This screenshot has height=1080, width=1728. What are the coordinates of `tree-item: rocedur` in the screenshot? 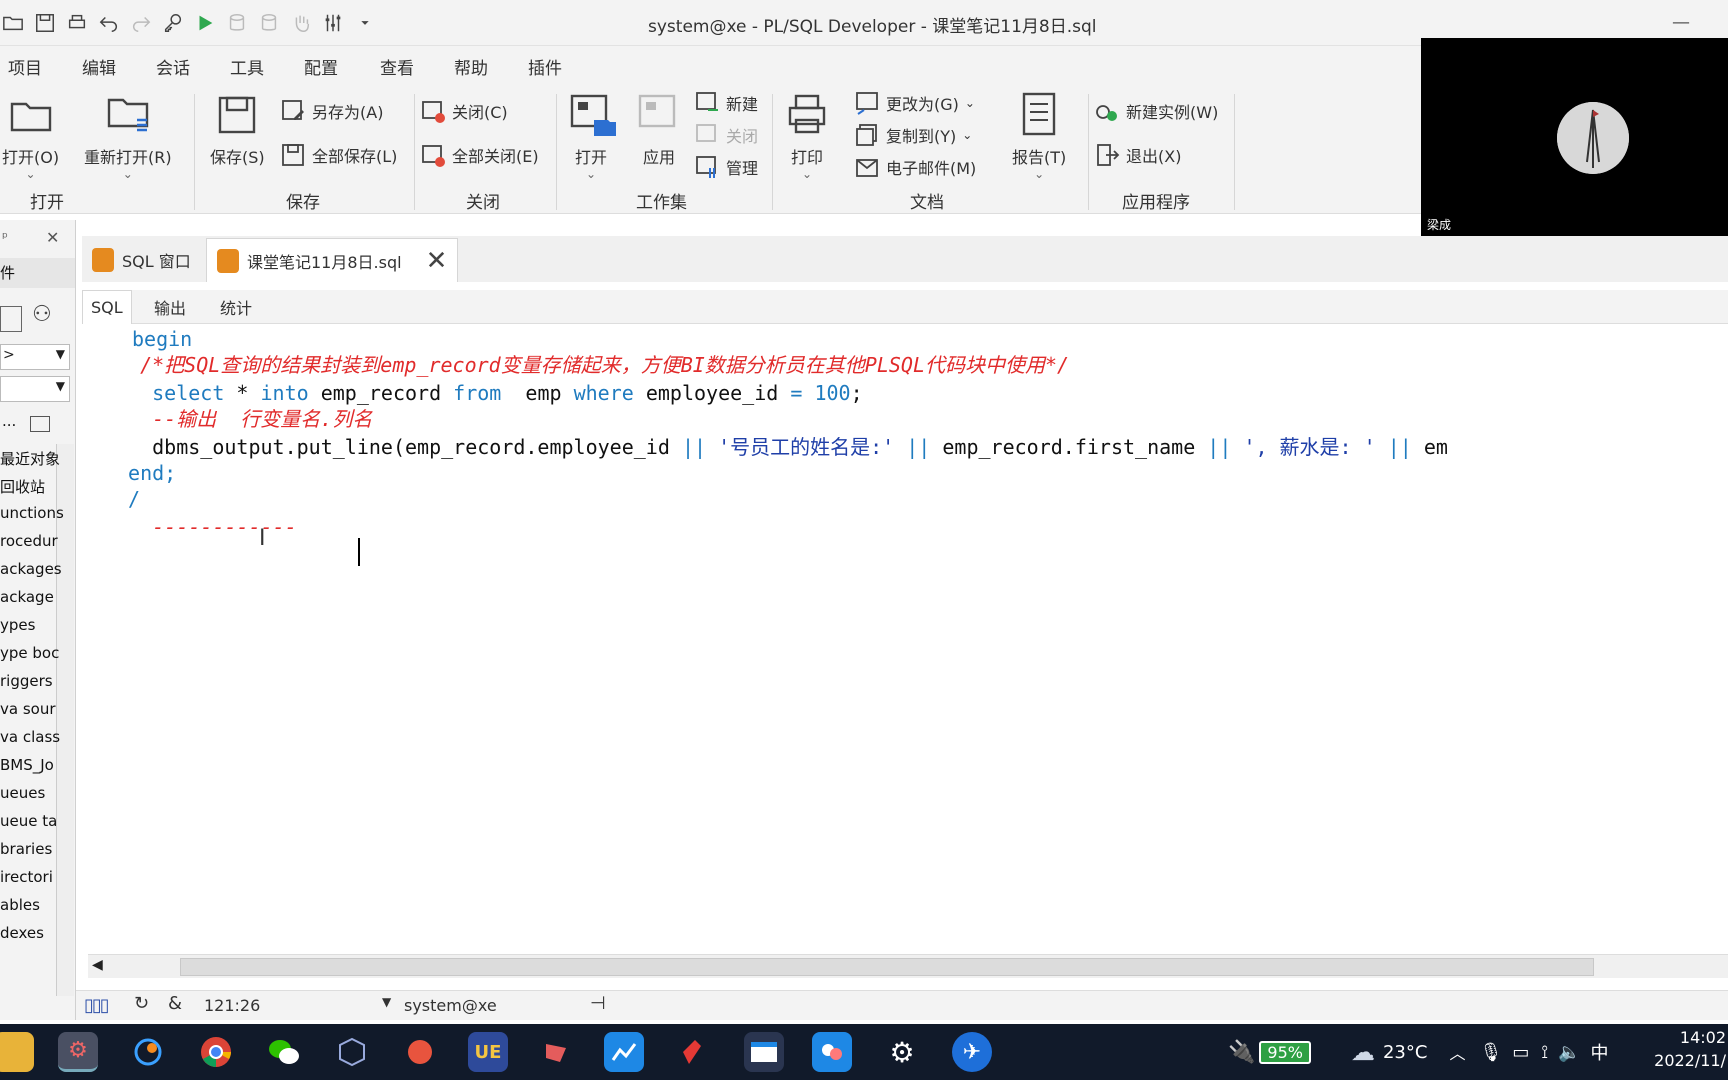 It's located at (29, 541).